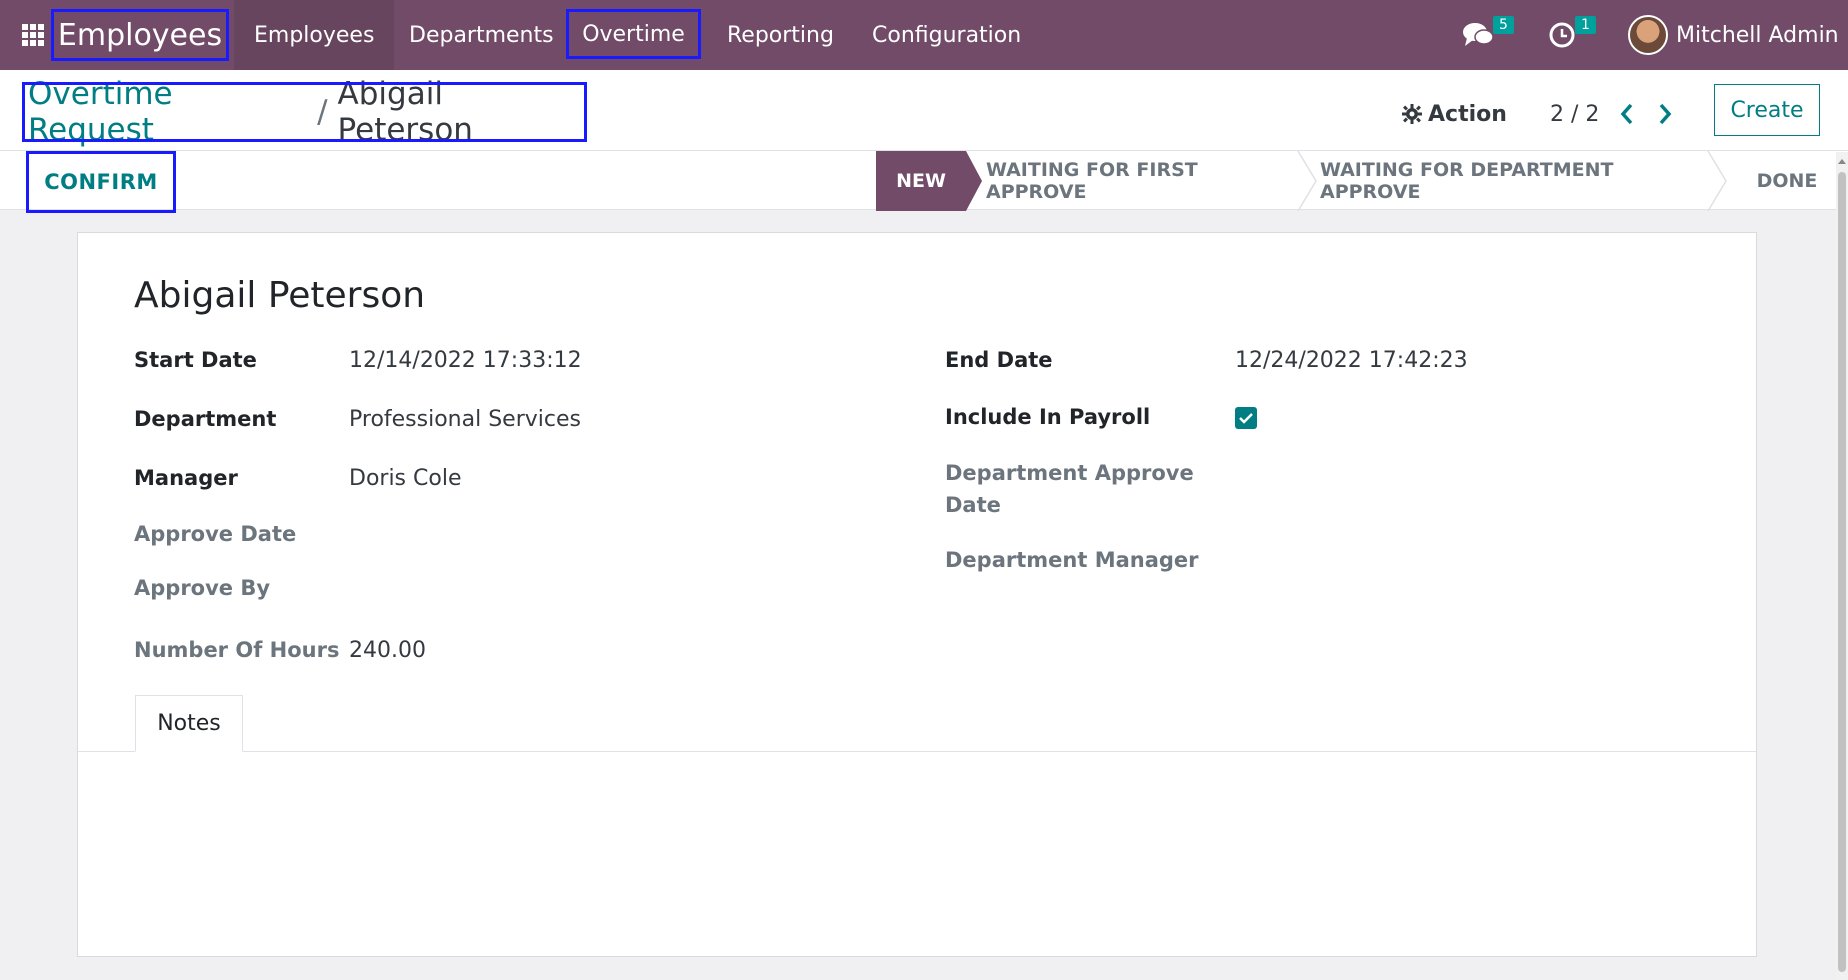  I want to click on scroll-up-icon, so click(1842, 162).